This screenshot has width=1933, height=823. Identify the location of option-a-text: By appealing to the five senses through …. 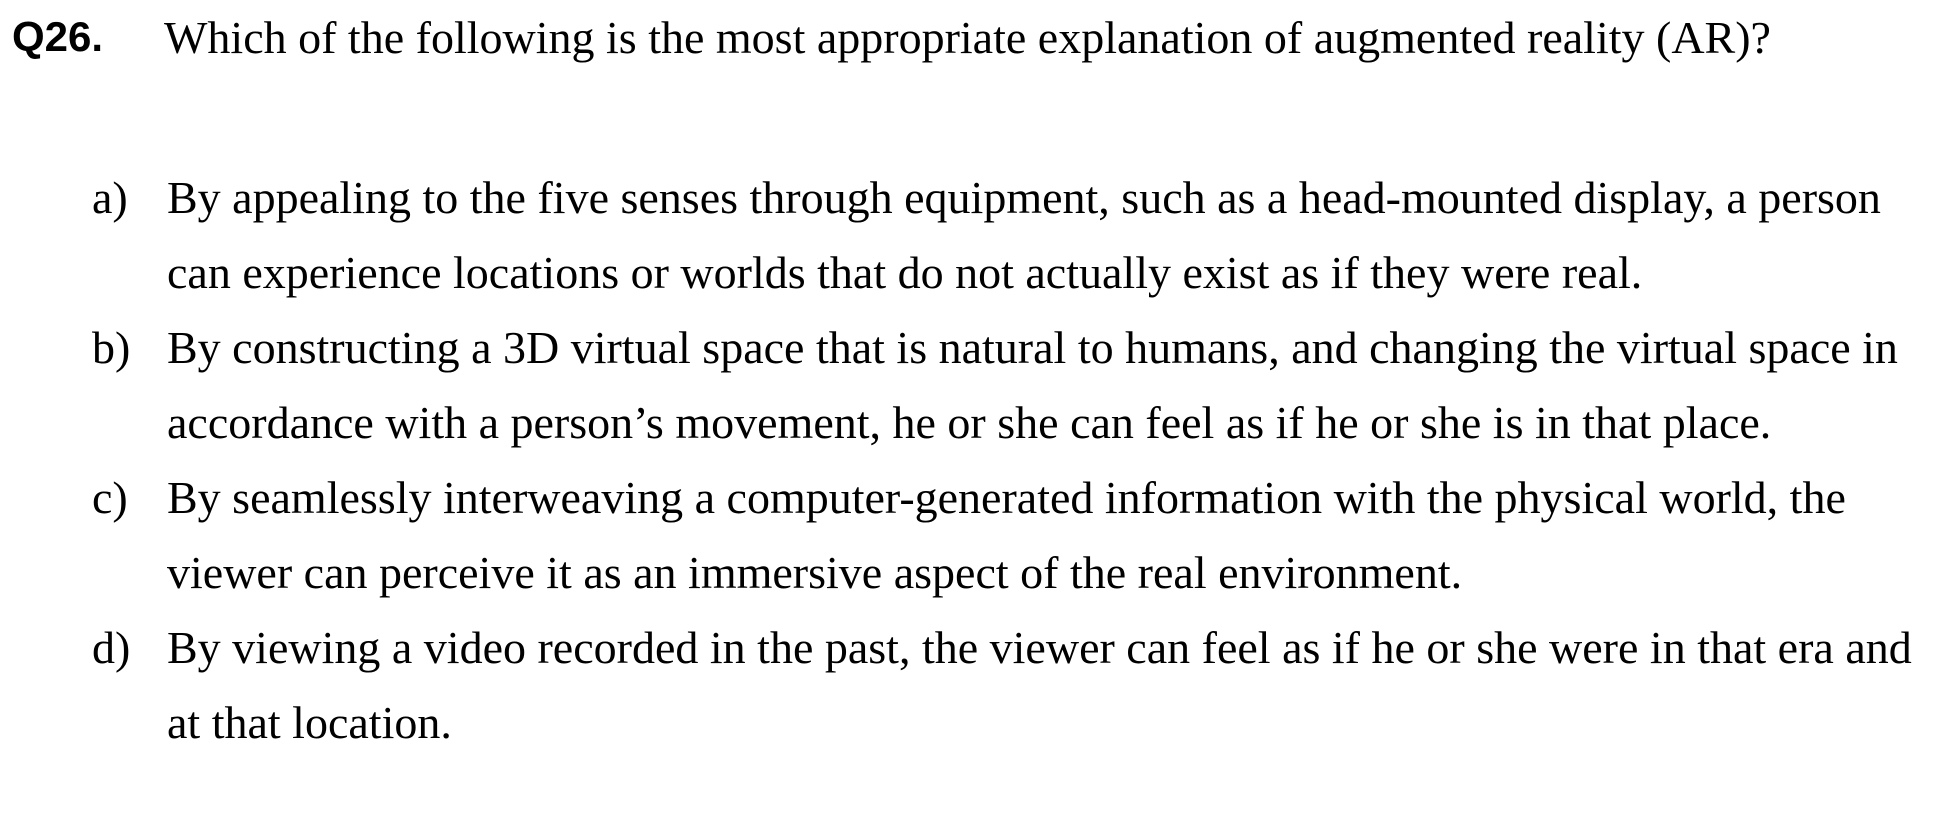
(1024, 235).